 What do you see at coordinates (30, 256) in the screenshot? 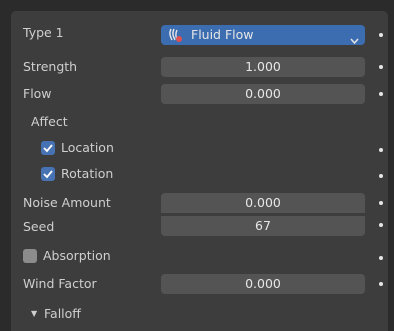
I see `absorption-checkbox` at bounding box center [30, 256].